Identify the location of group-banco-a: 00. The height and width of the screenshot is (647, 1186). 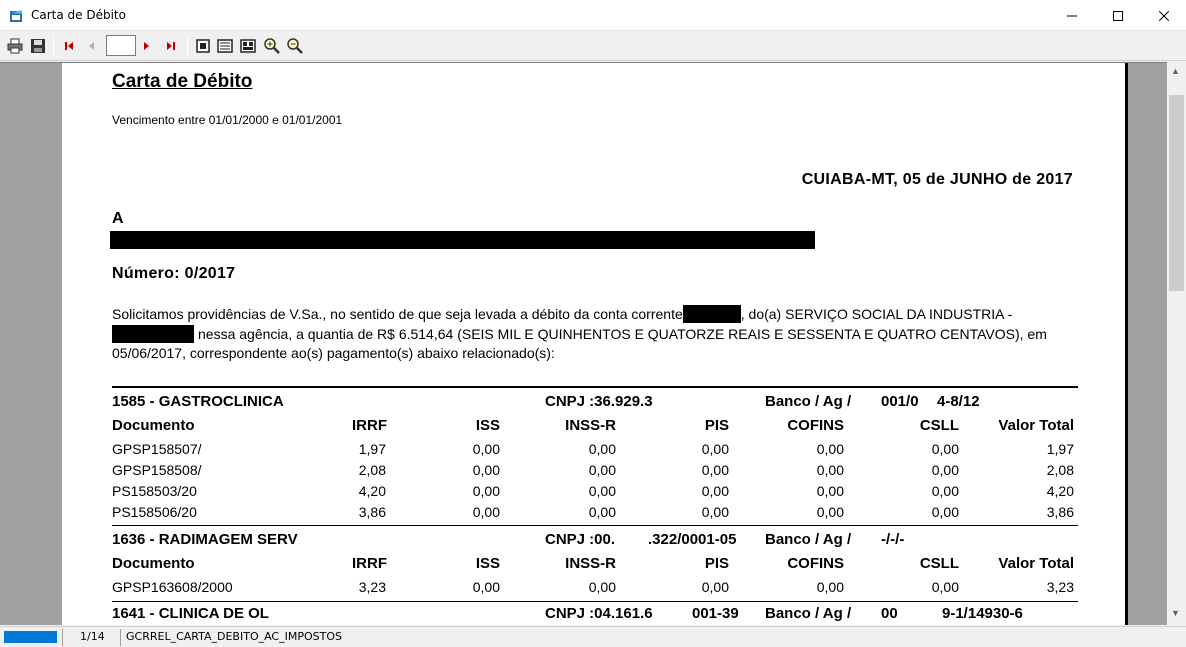
(889, 613).